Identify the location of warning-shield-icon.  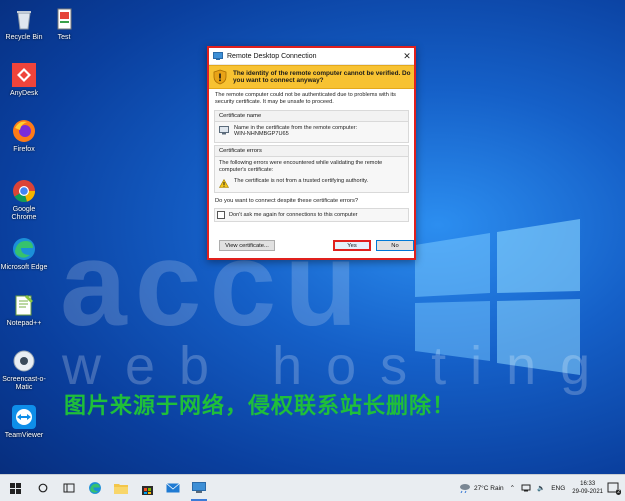
(220, 77).